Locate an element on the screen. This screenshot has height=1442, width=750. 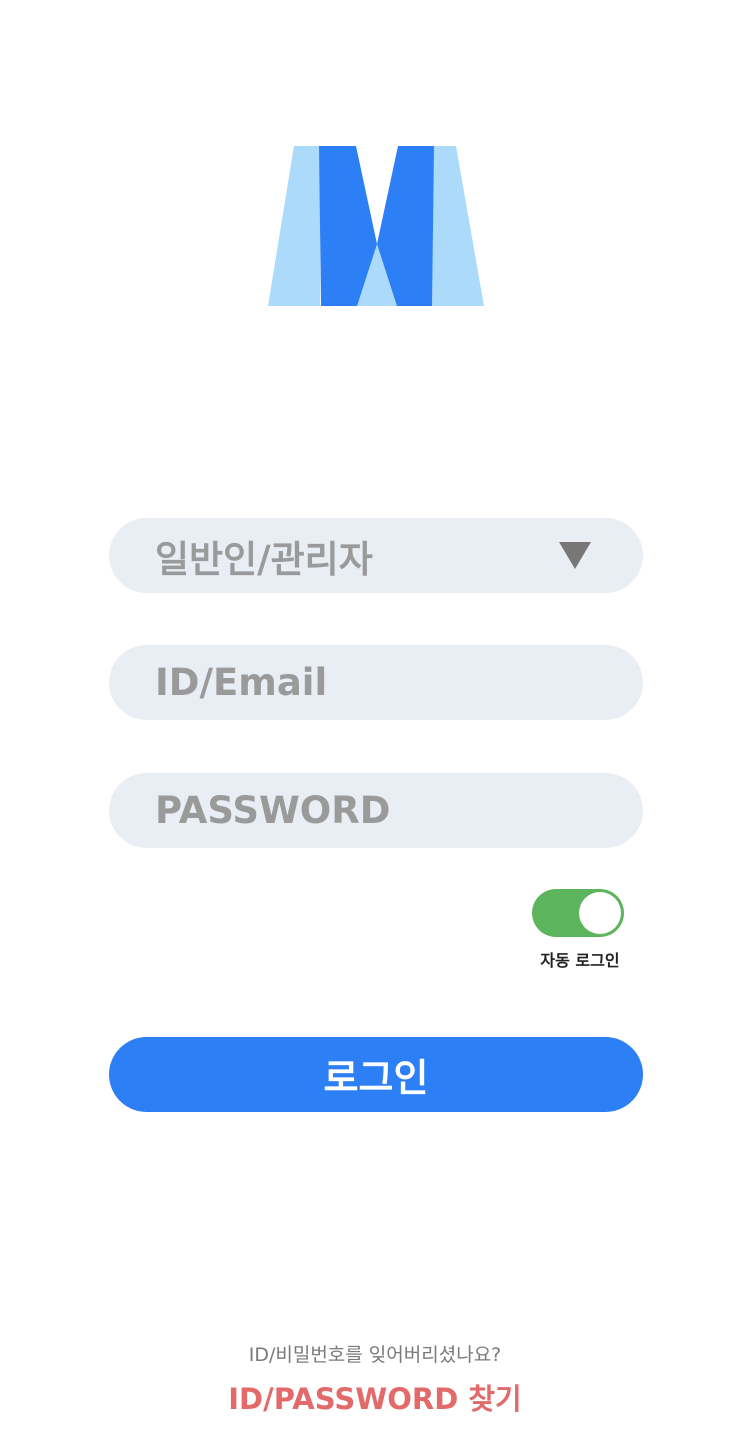
user-type-value: 일반인/관리자 is located at coordinates (264, 559).